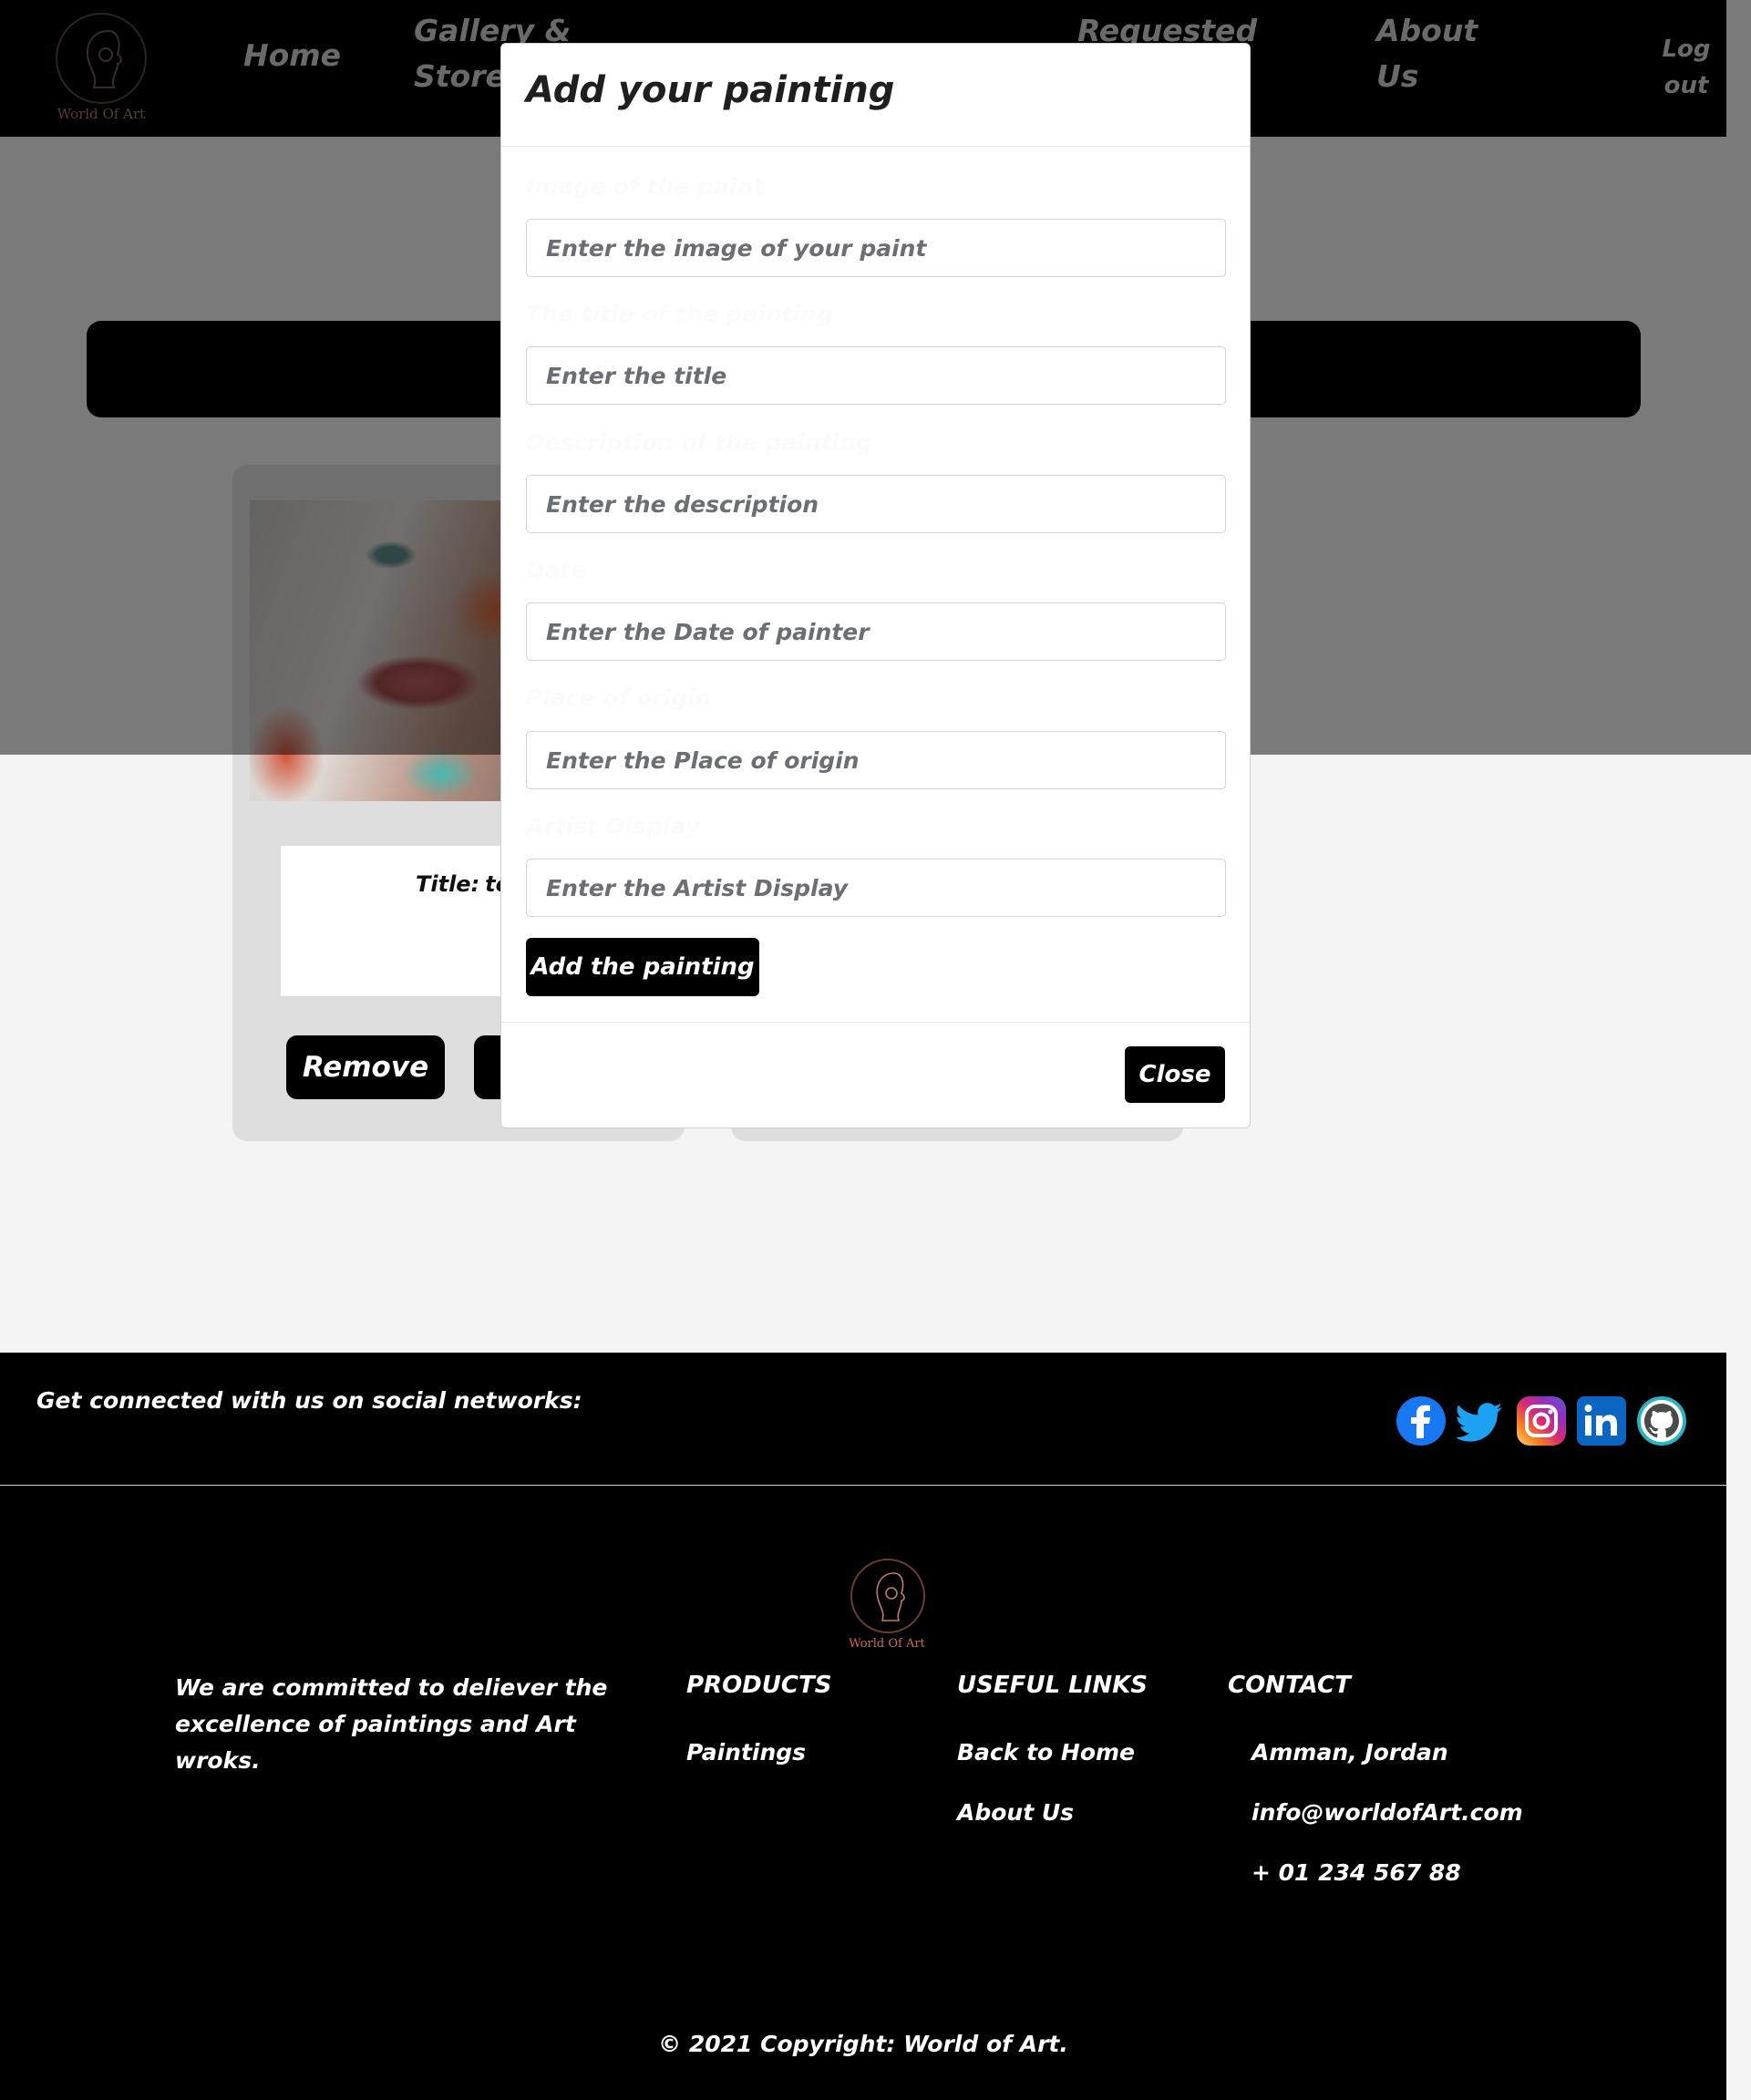 The width and height of the screenshot is (1751, 2100). I want to click on linkedin-icon, so click(1601, 1421).